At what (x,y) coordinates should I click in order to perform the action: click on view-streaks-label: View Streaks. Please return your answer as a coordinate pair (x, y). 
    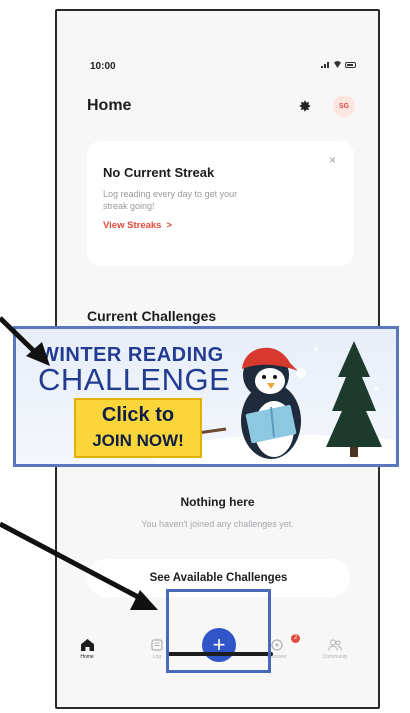
    Looking at the image, I should click on (132, 225).